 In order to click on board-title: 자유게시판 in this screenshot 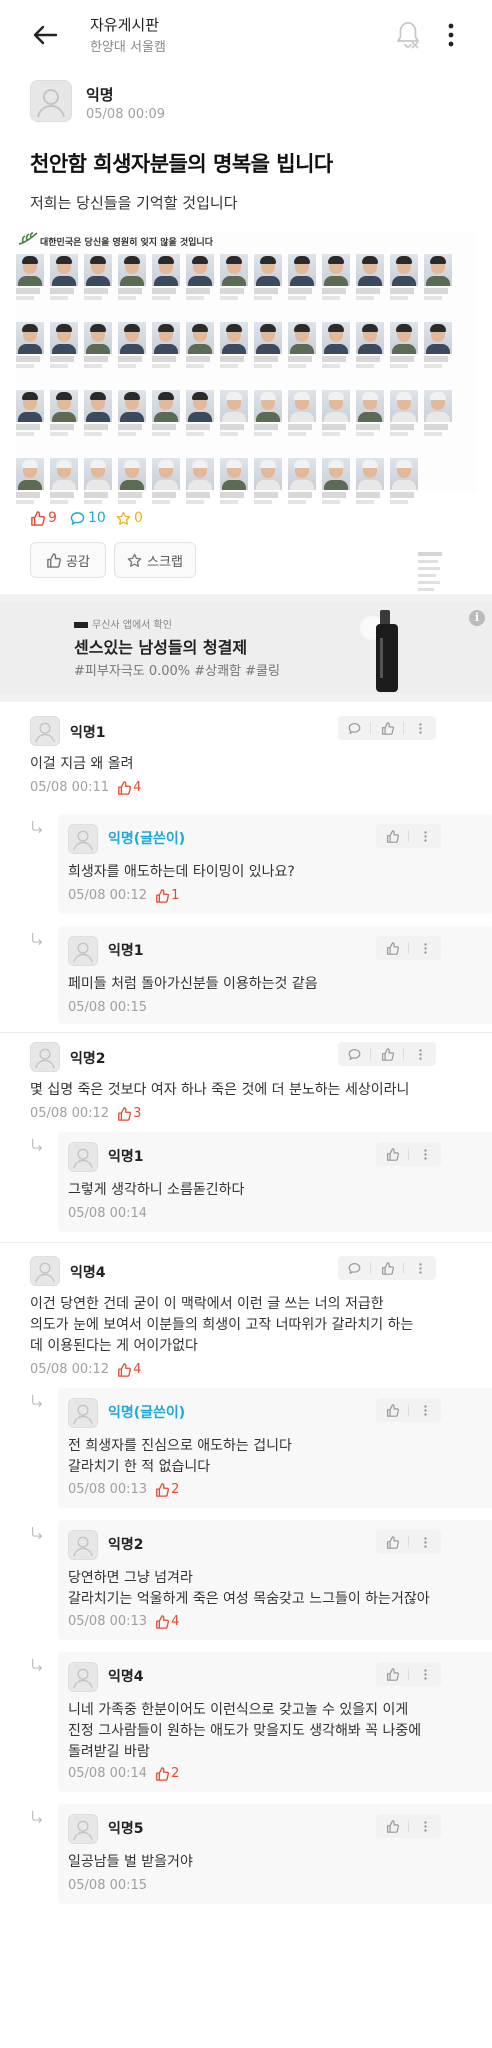, I will do `click(125, 25)`.